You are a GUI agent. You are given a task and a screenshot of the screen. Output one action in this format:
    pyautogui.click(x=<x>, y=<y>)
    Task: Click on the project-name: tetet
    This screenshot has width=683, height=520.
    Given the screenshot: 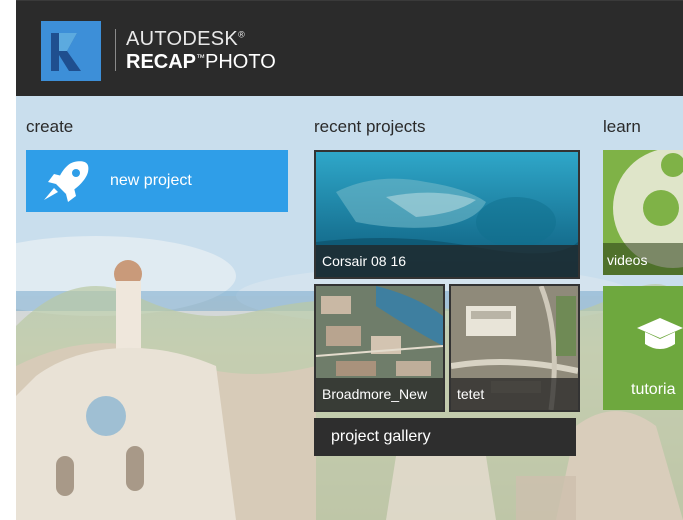 What is the action you would take?
    pyautogui.click(x=471, y=394)
    